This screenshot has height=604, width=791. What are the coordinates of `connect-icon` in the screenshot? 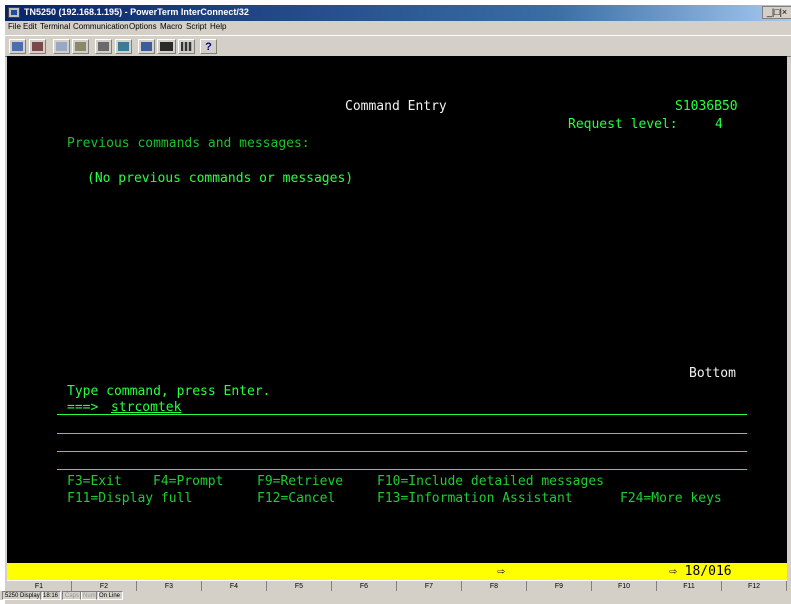 It's located at (17, 46).